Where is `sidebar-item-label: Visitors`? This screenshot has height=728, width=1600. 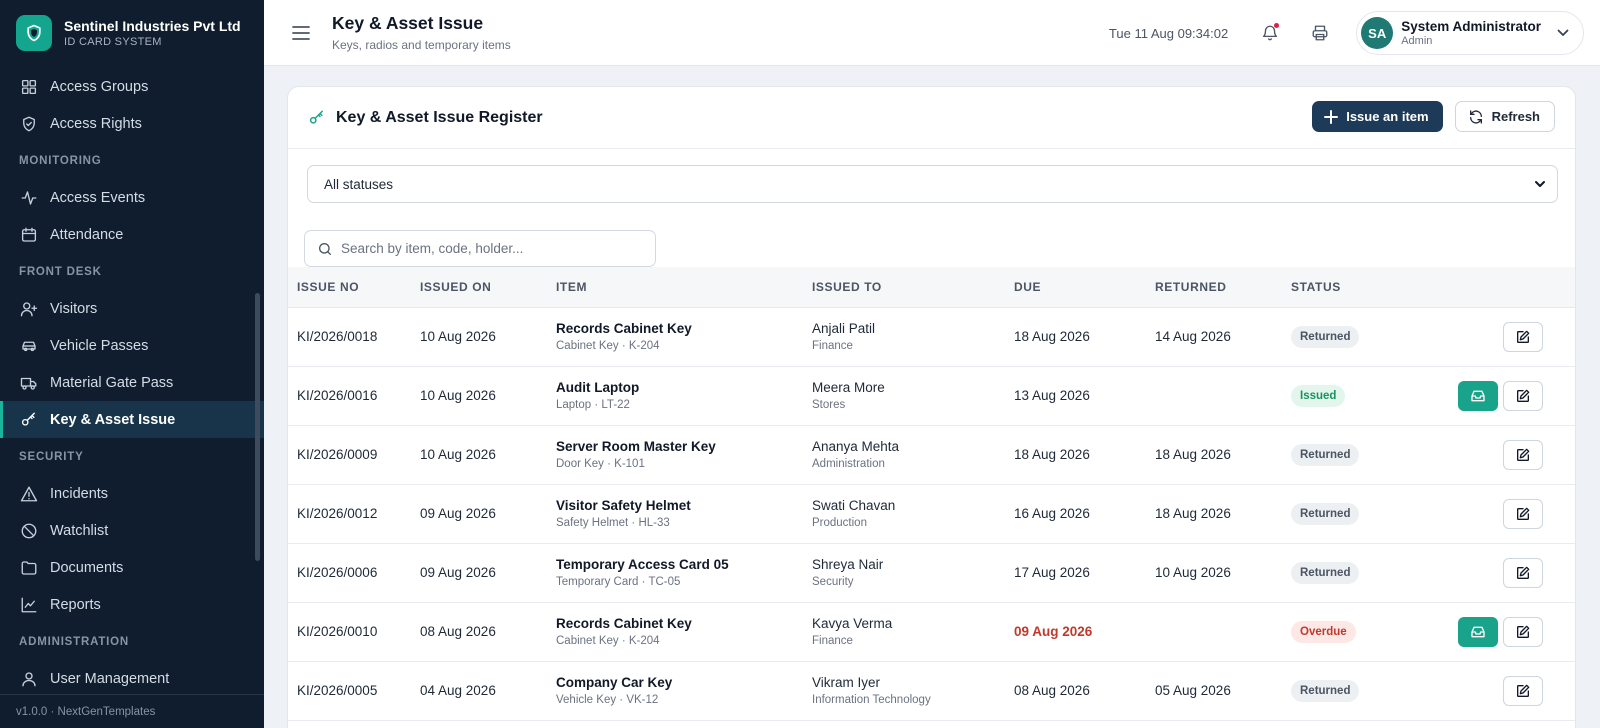 sidebar-item-label: Visitors is located at coordinates (74, 308).